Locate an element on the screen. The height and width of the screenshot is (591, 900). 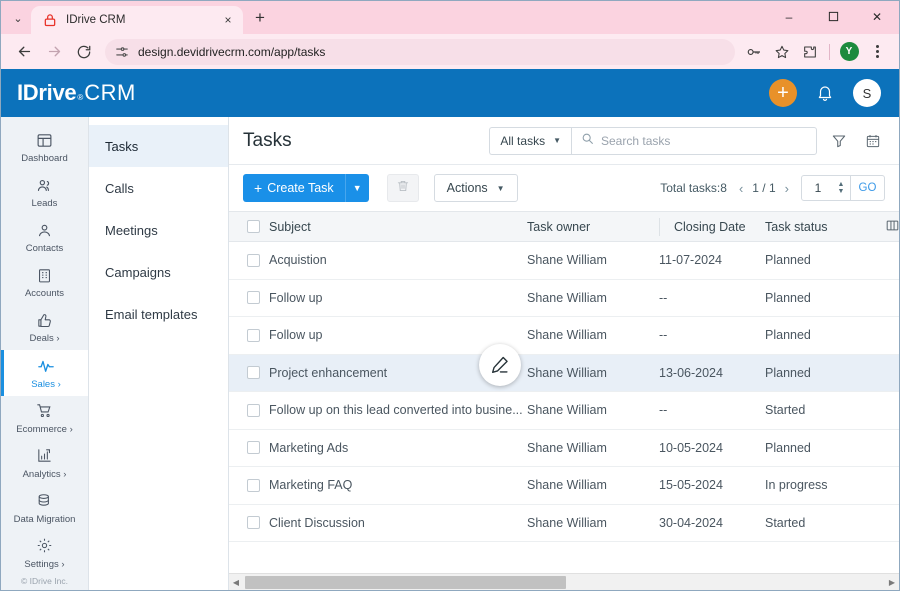
avatar: Y is located at coordinates (849, 52).